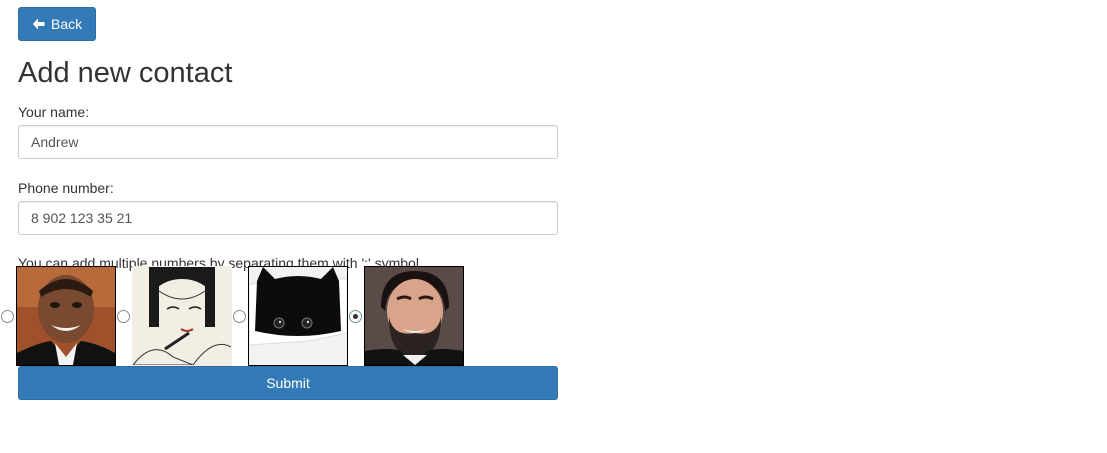 The height and width of the screenshot is (453, 1107). I want to click on arrow-left-icon, so click(38, 24).